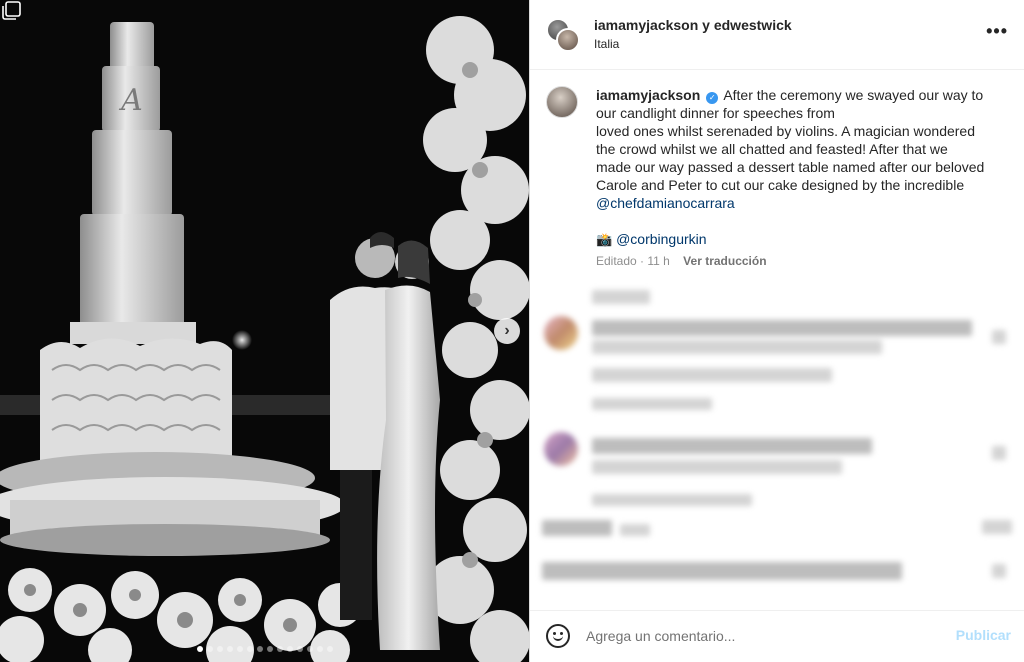 This screenshot has width=1024, height=662. What do you see at coordinates (997, 31) in the screenshot?
I see `more-horizontal-icon: •••` at bounding box center [997, 31].